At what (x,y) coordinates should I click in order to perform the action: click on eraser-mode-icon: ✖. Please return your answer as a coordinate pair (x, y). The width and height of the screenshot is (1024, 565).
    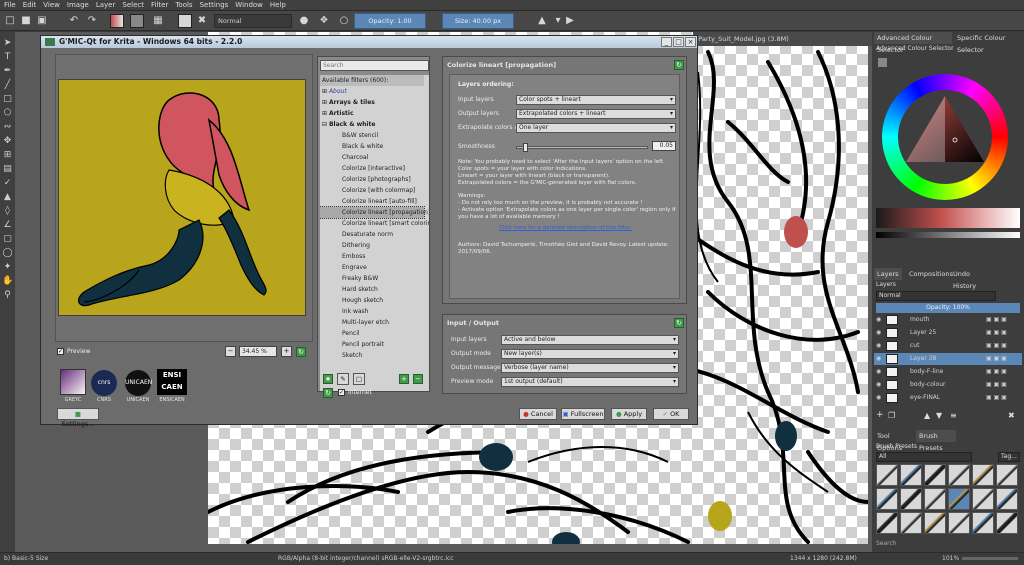
    Looking at the image, I should click on (202, 21).